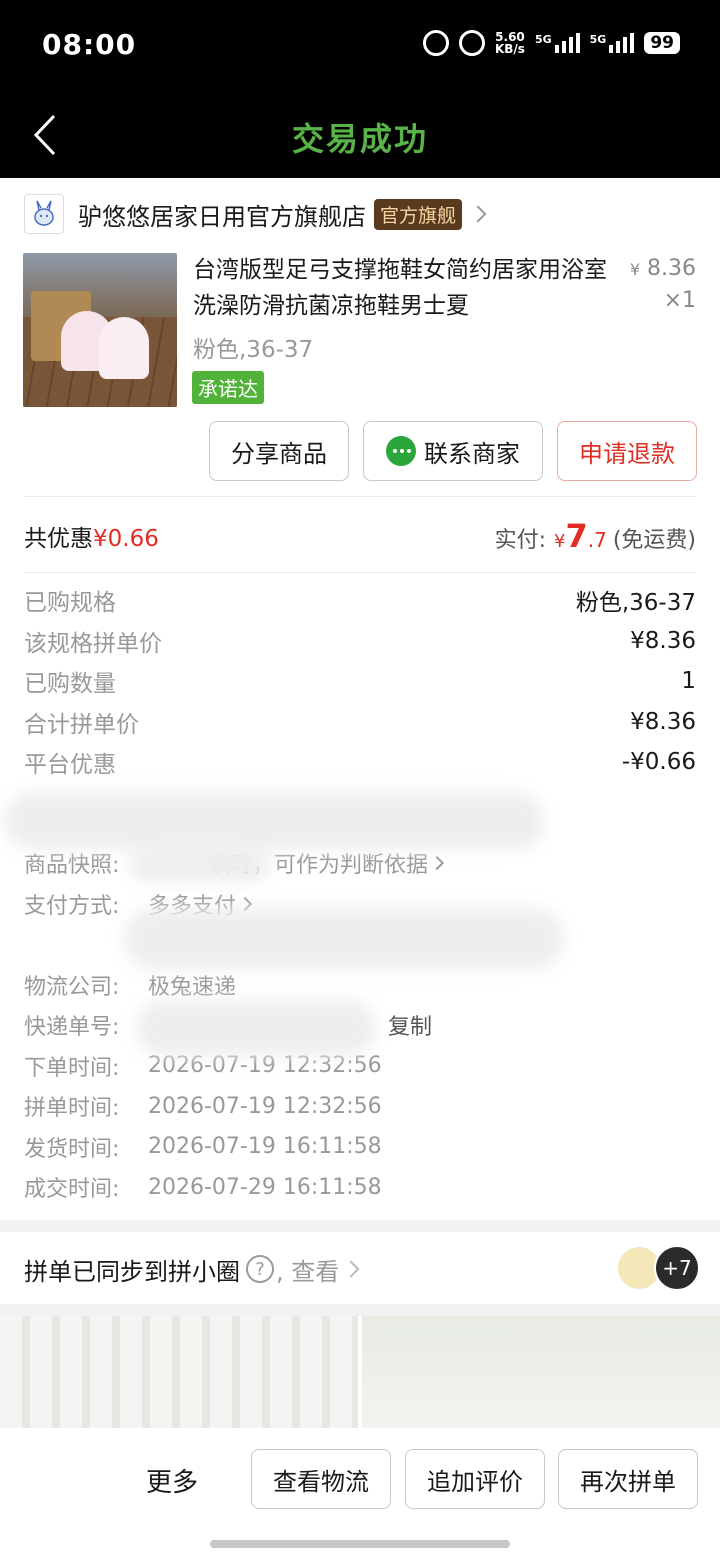 The width and height of the screenshot is (720, 1563). Describe the element at coordinates (635, 603) in the screenshot. I see `spec-value: 粉色,36-37` at that location.